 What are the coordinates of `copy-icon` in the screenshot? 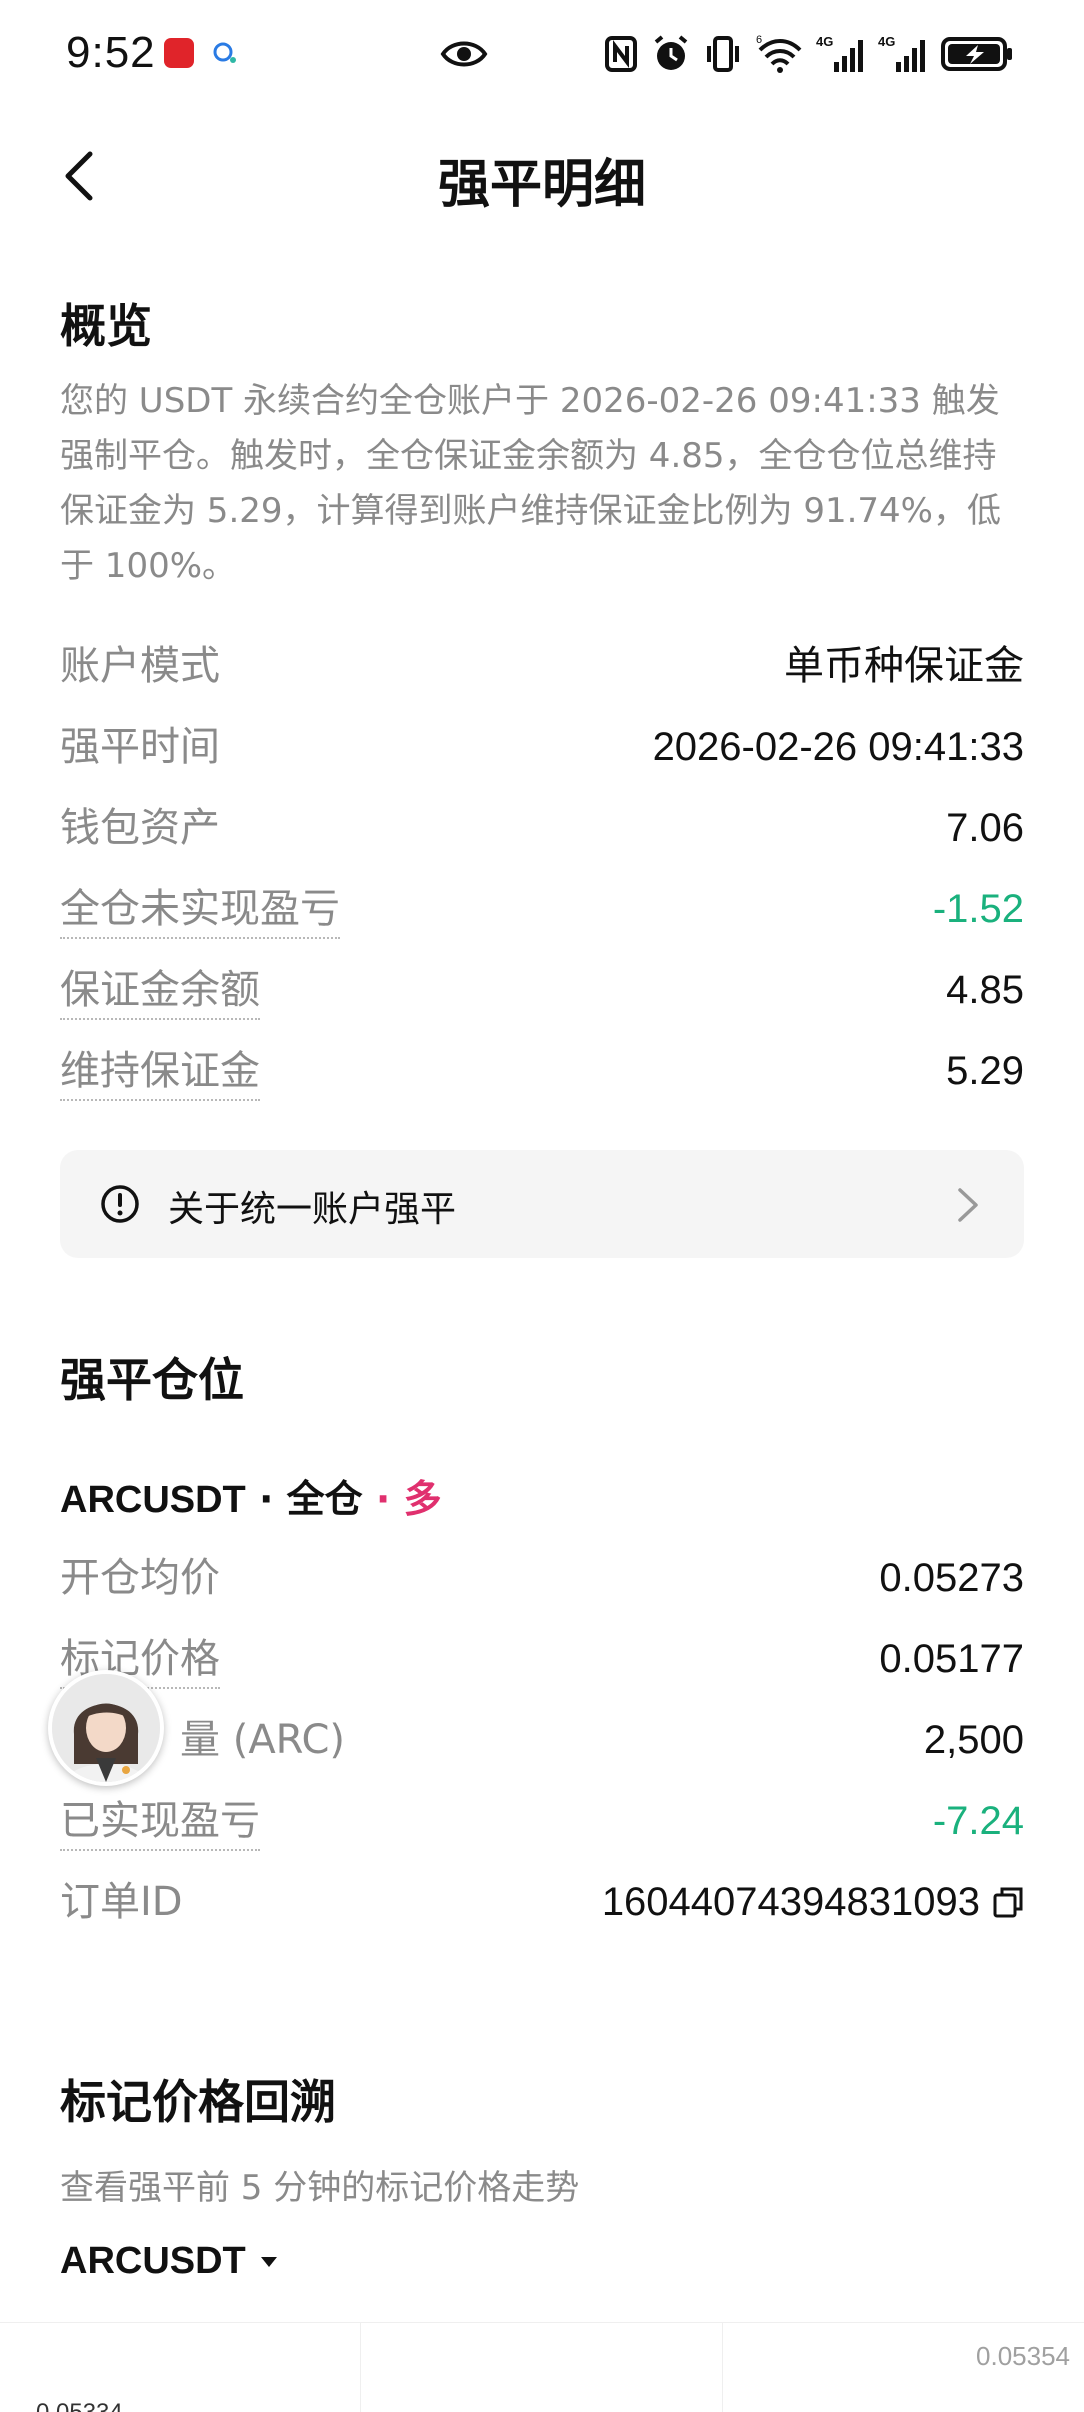 It's located at (1008, 1902).